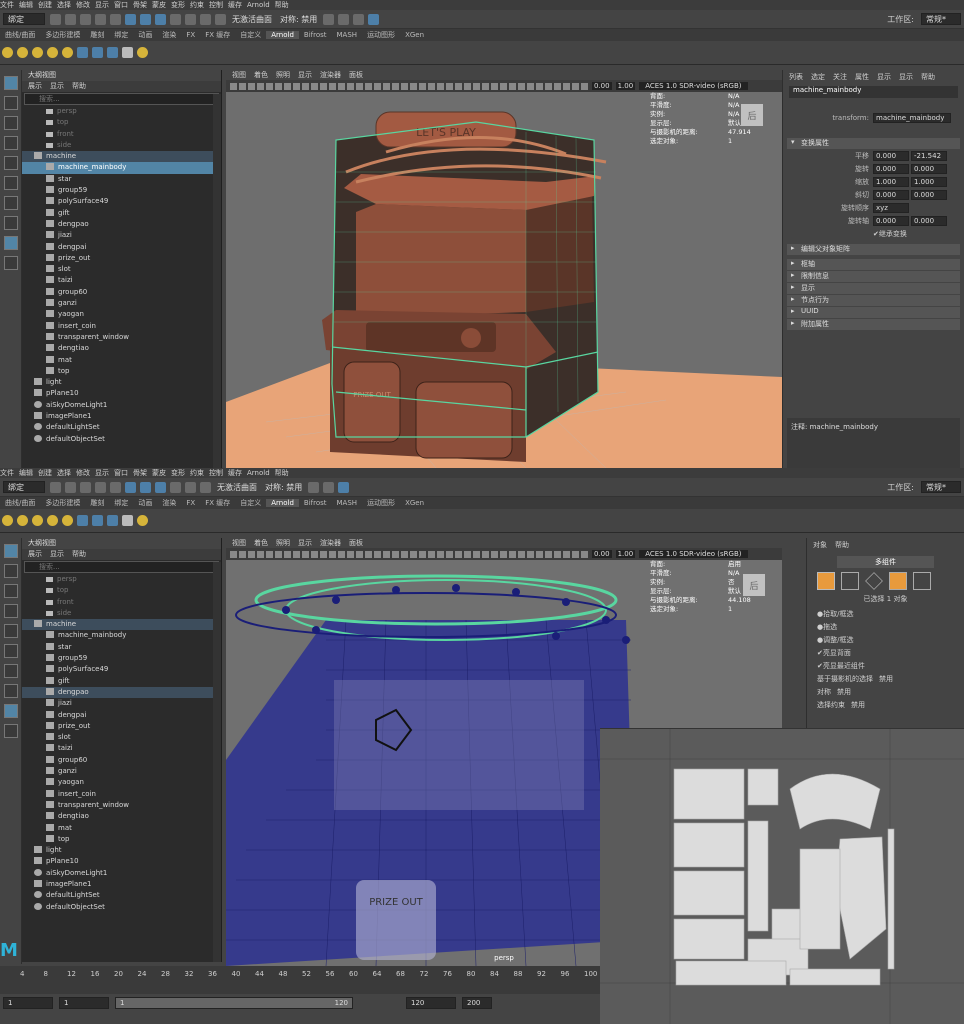  Describe the element at coordinates (121, 861) in the screenshot. I see `outliner-item: pPlane10` at that location.